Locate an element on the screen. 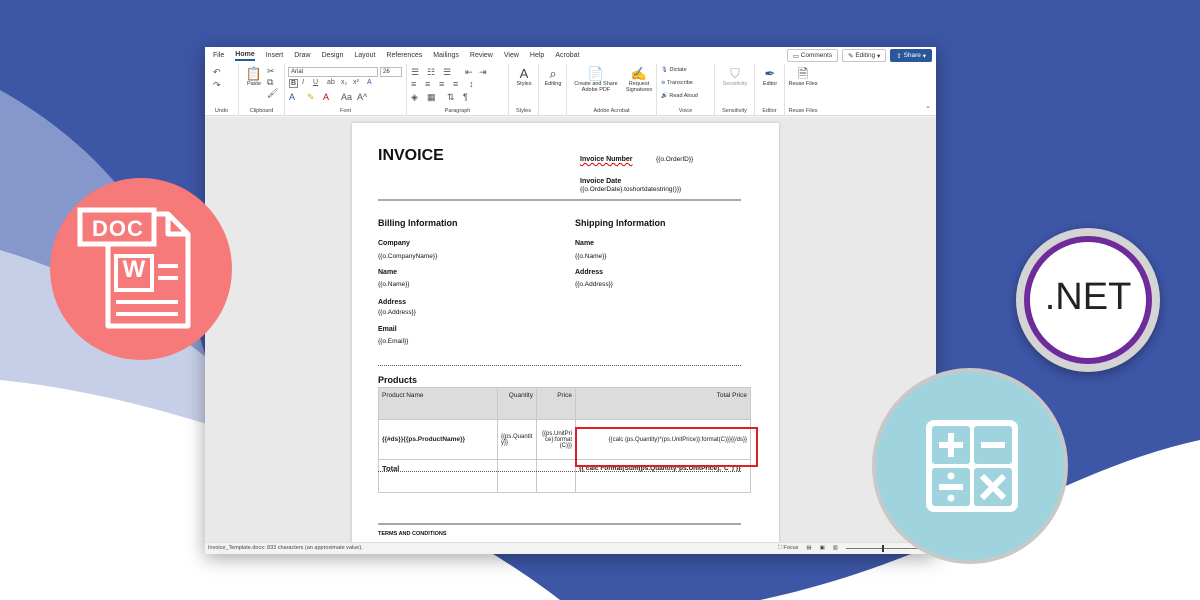  menu-review: Review is located at coordinates (481, 55).